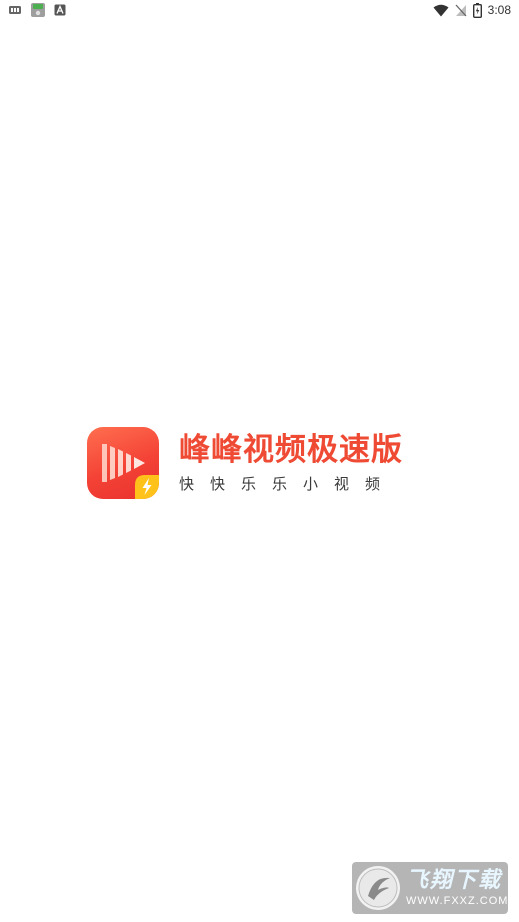  I want to click on no-signal-icon, so click(461, 10).